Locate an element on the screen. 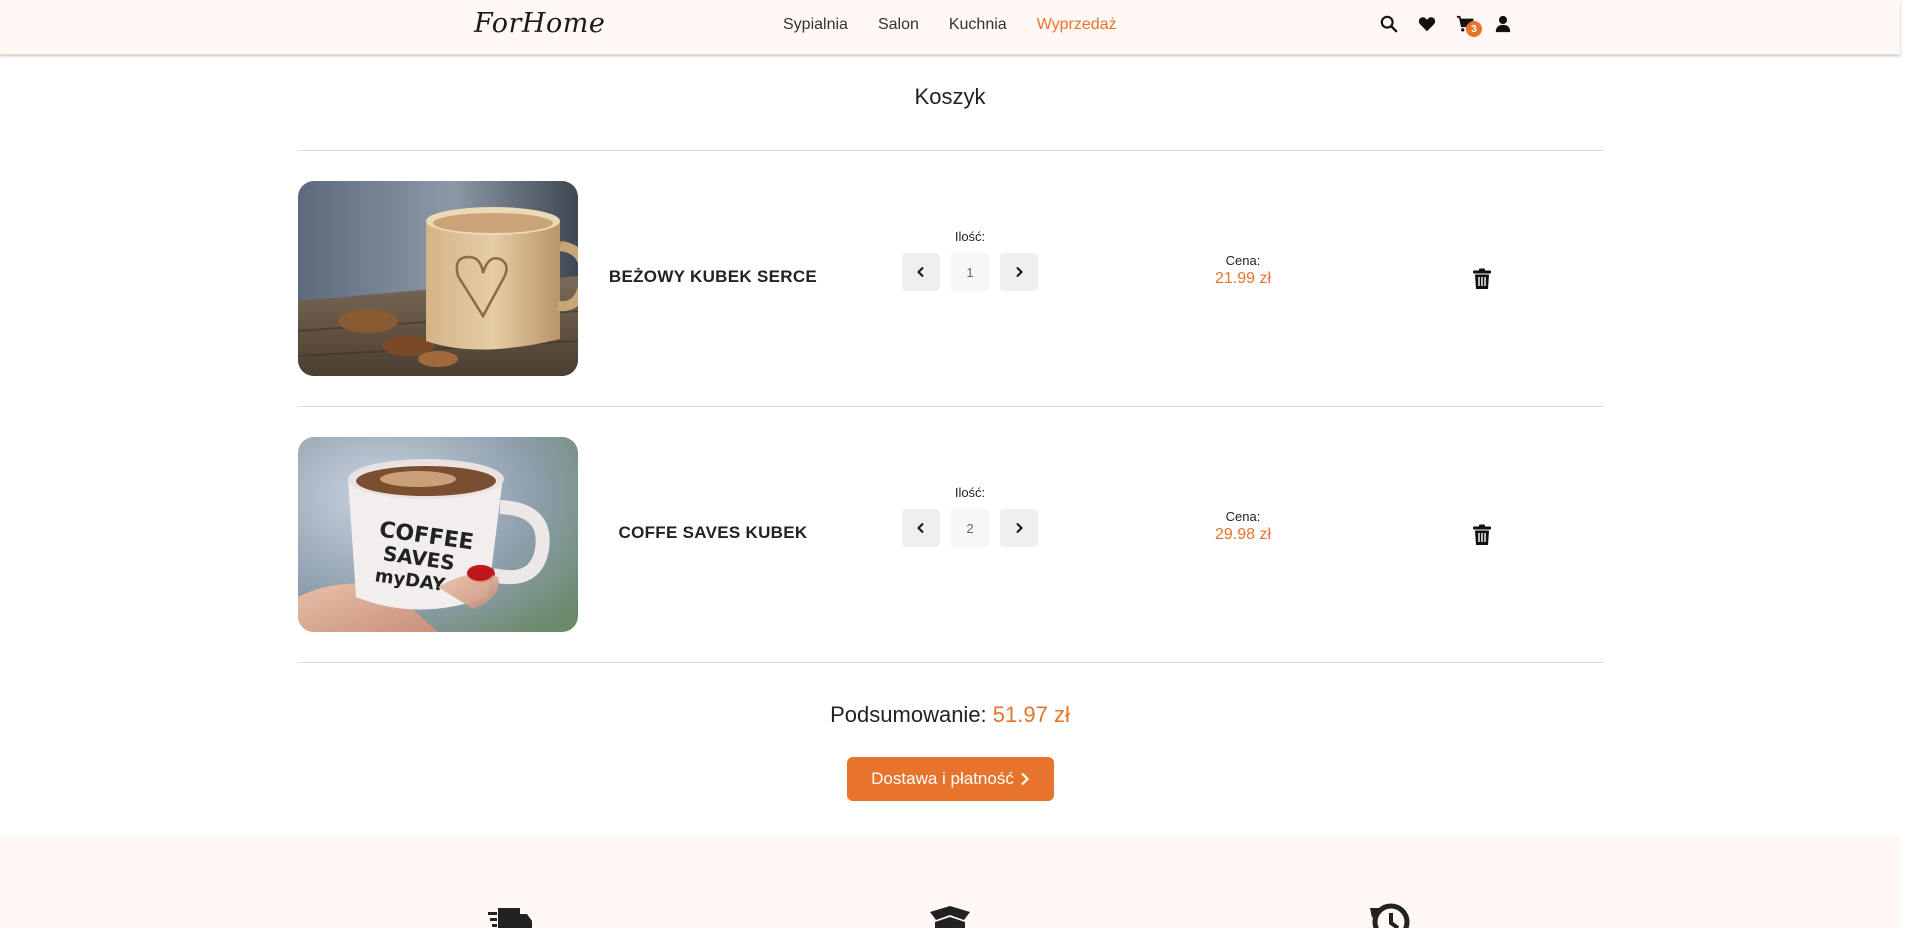 The height and width of the screenshot is (928, 1906). product-image-coffee-saves-mug: COFFEE SAVES myDAY is located at coordinates (438, 534).